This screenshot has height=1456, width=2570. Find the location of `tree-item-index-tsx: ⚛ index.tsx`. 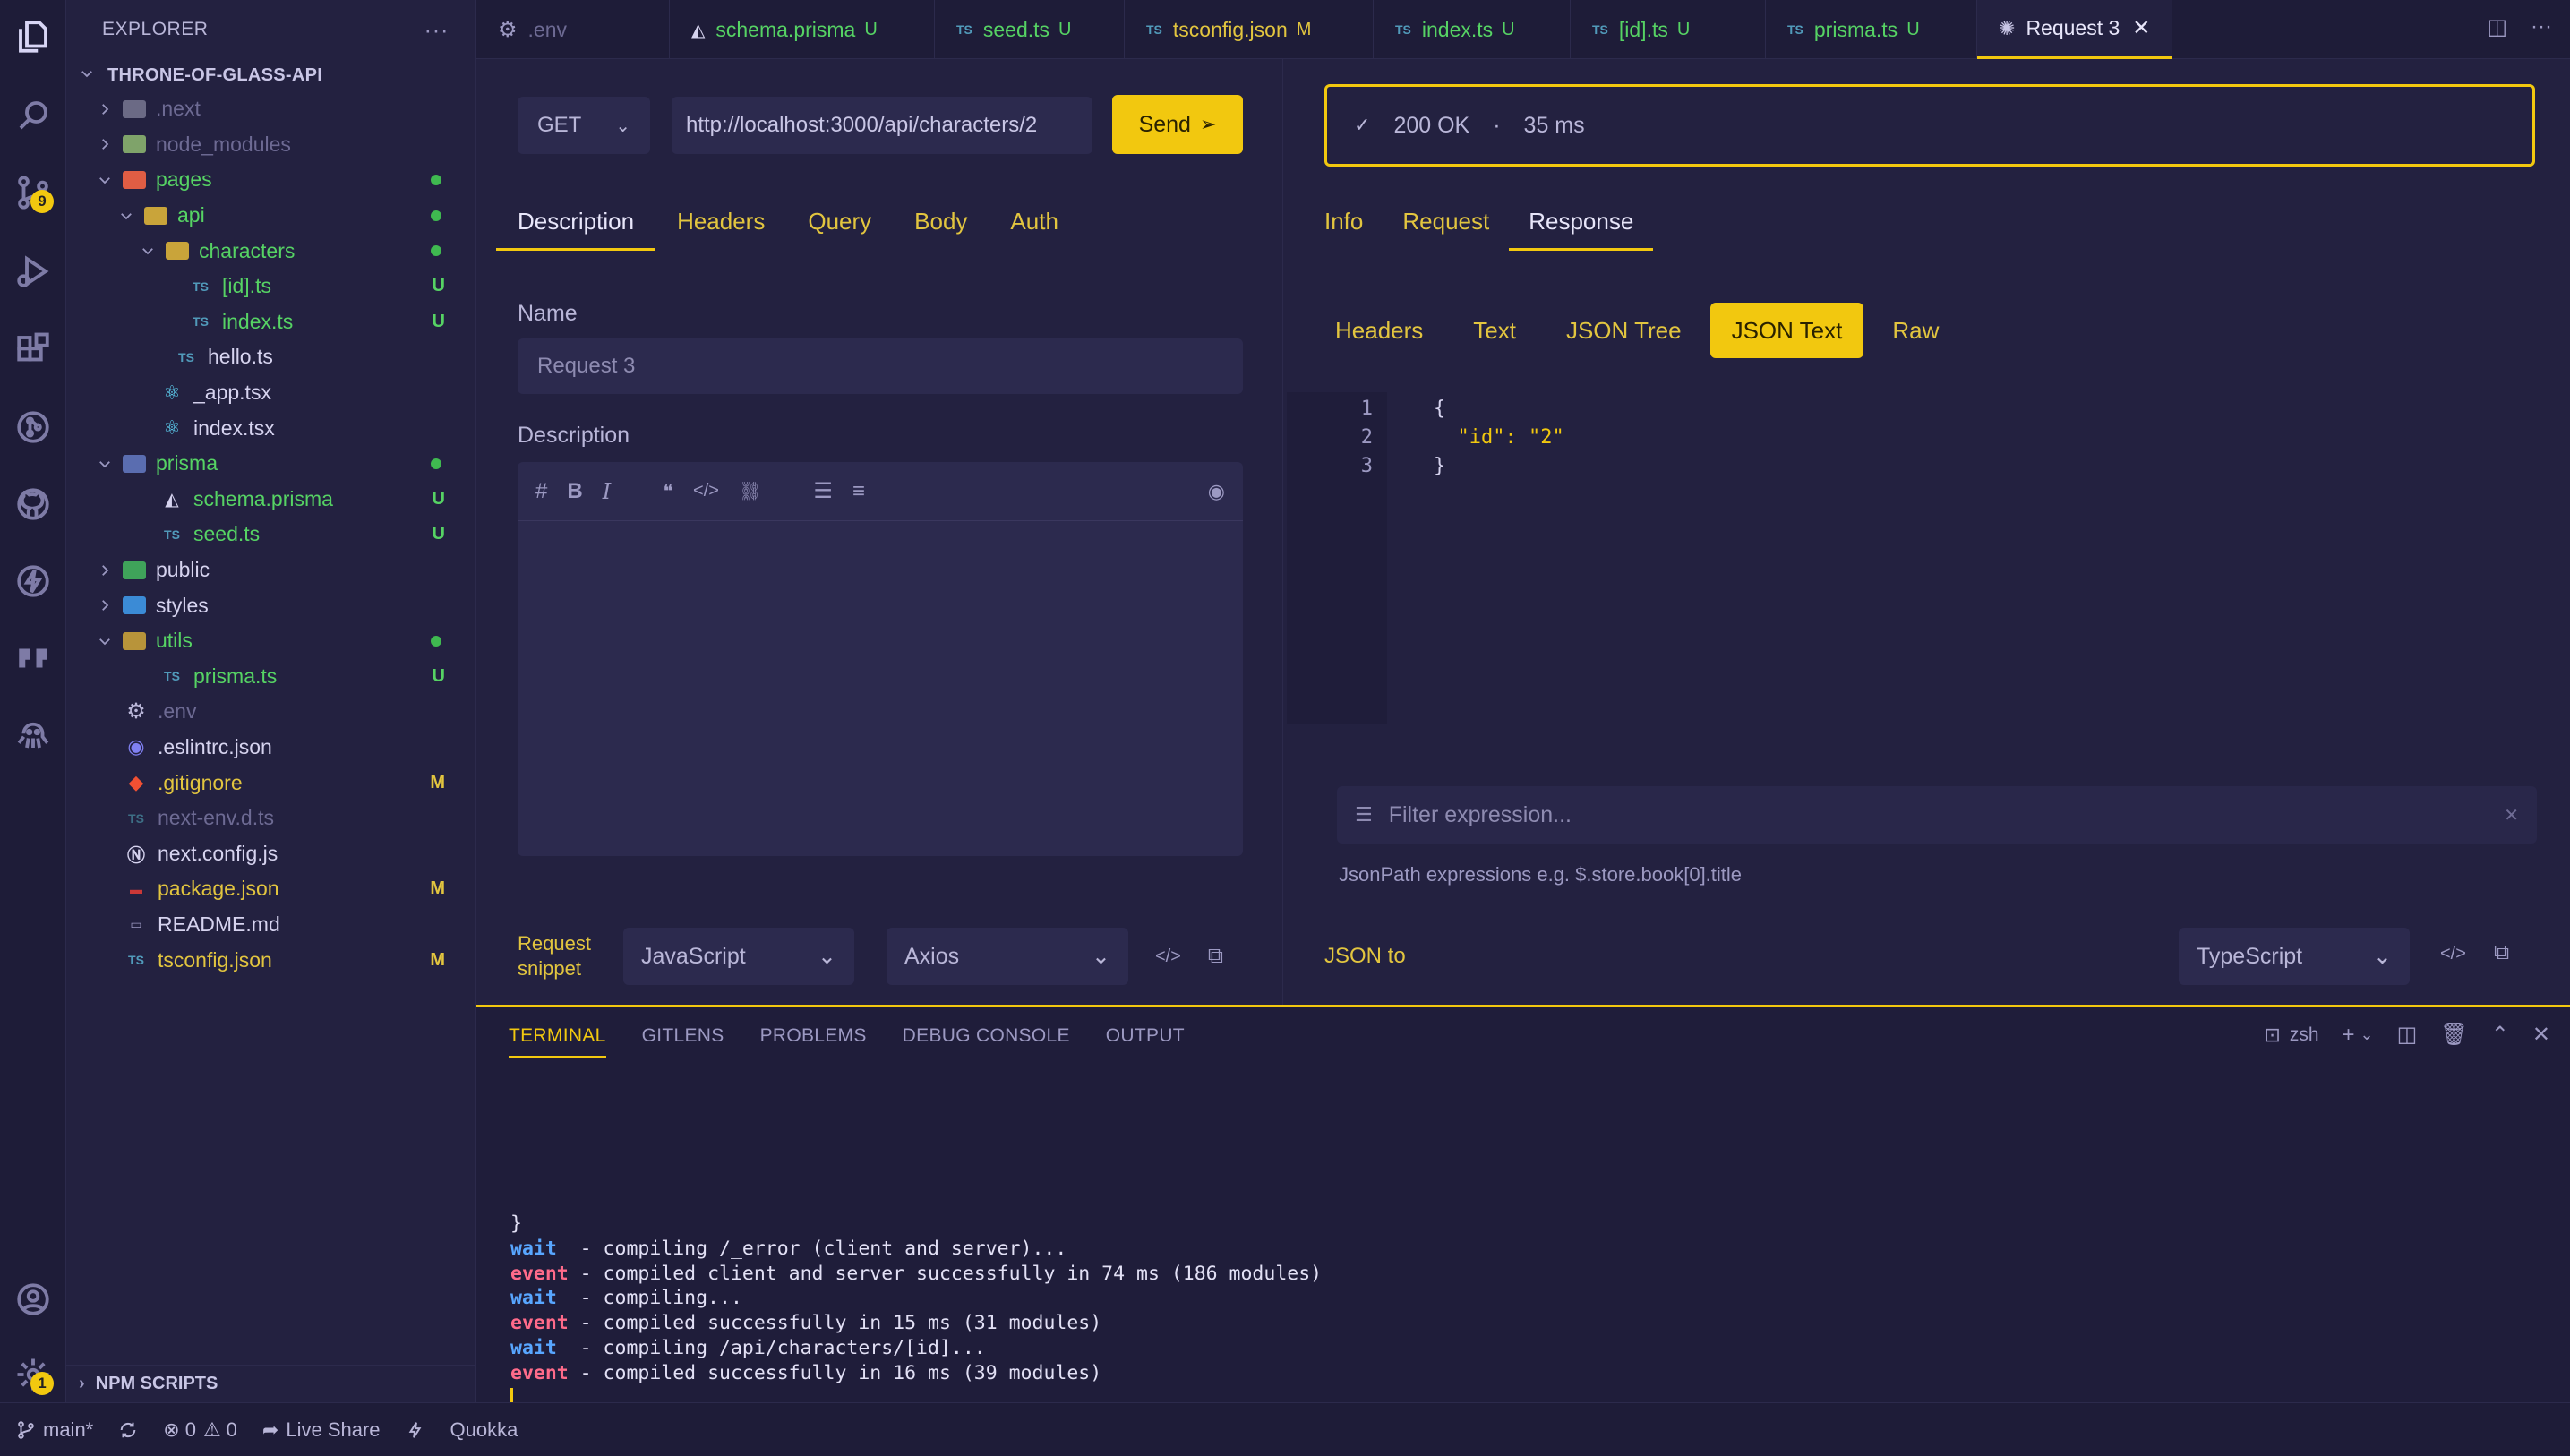

tree-item-index-tsx: ⚛ index.tsx is located at coordinates (270, 428).